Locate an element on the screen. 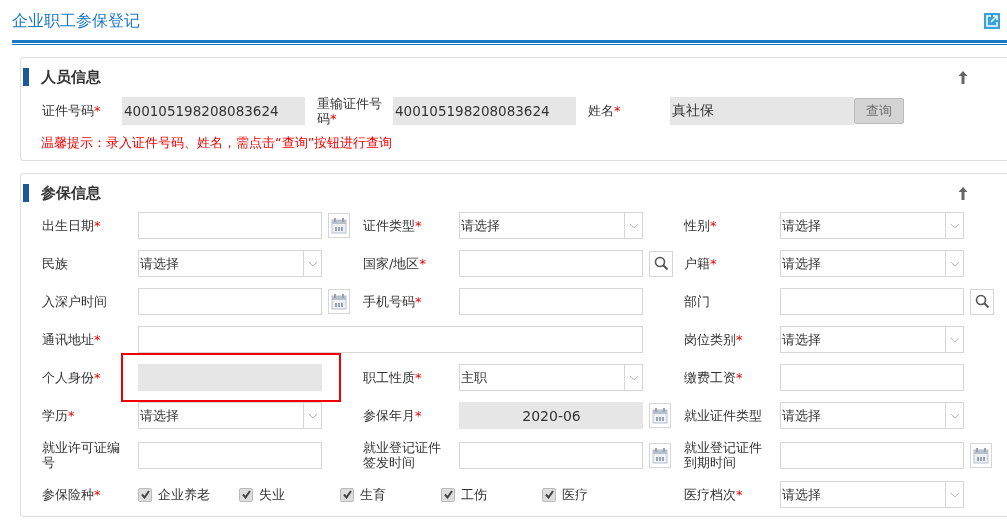  field-label: 学历* is located at coordinates (58, 415).